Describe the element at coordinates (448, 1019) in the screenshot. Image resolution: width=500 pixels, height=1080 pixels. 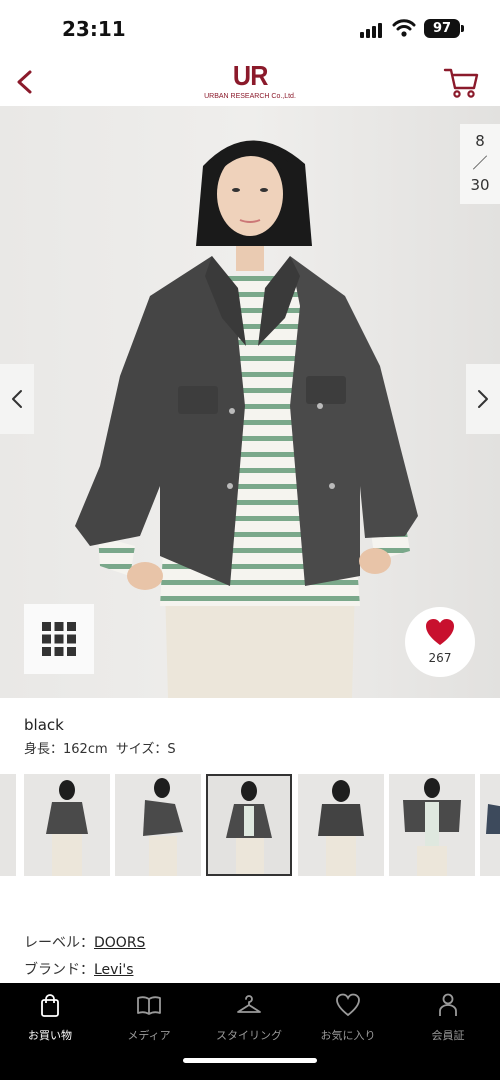
I see `nav-item-member: 会員証` at that location.